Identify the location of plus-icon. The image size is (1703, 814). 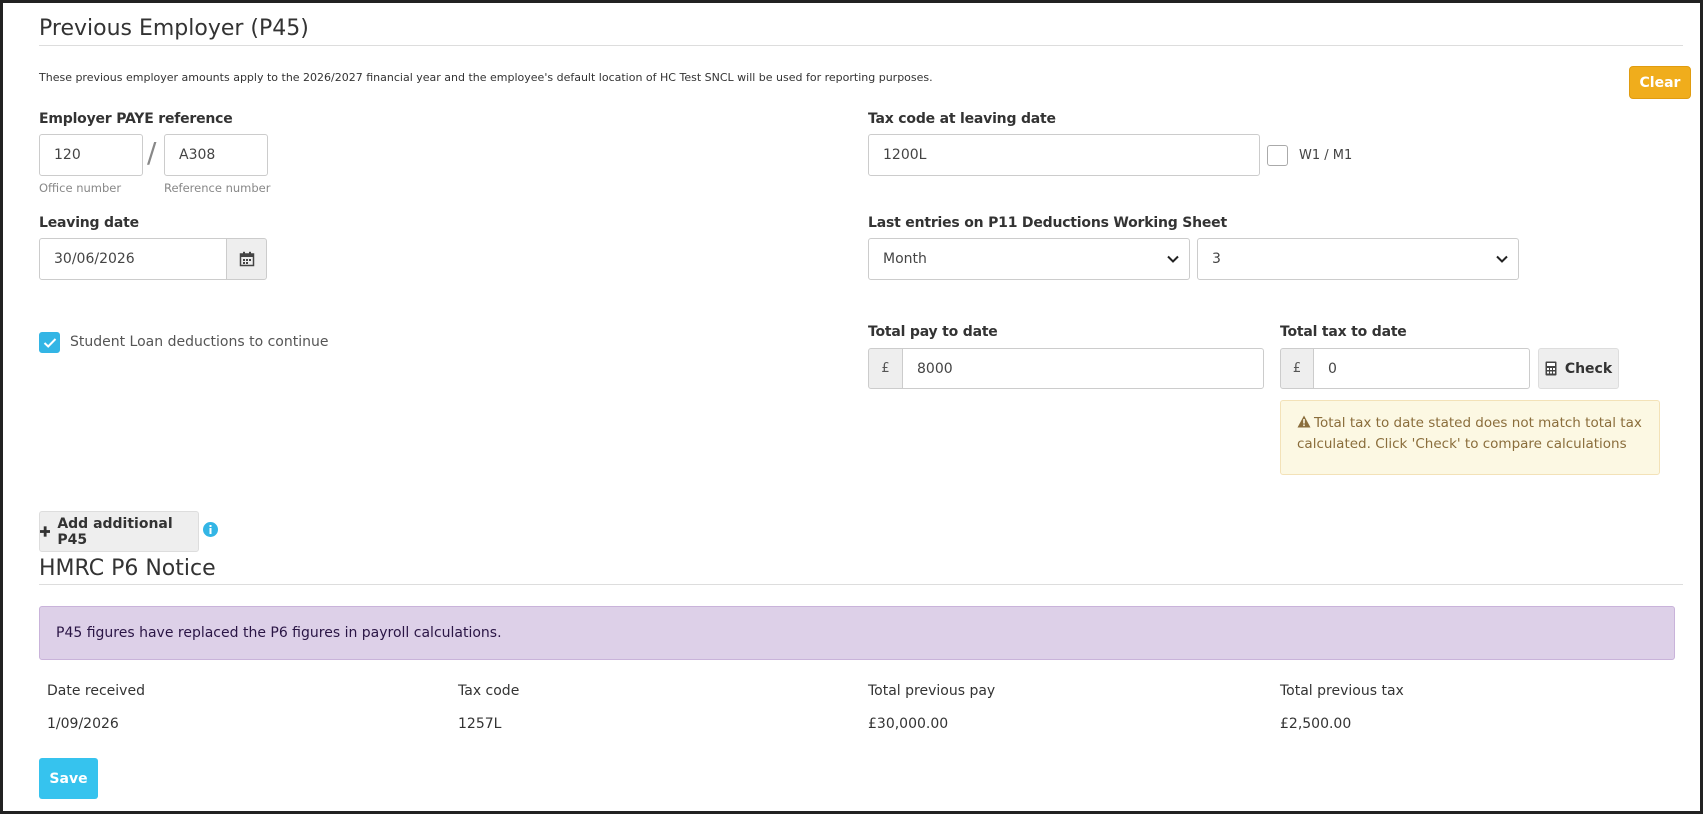
(45, 531).